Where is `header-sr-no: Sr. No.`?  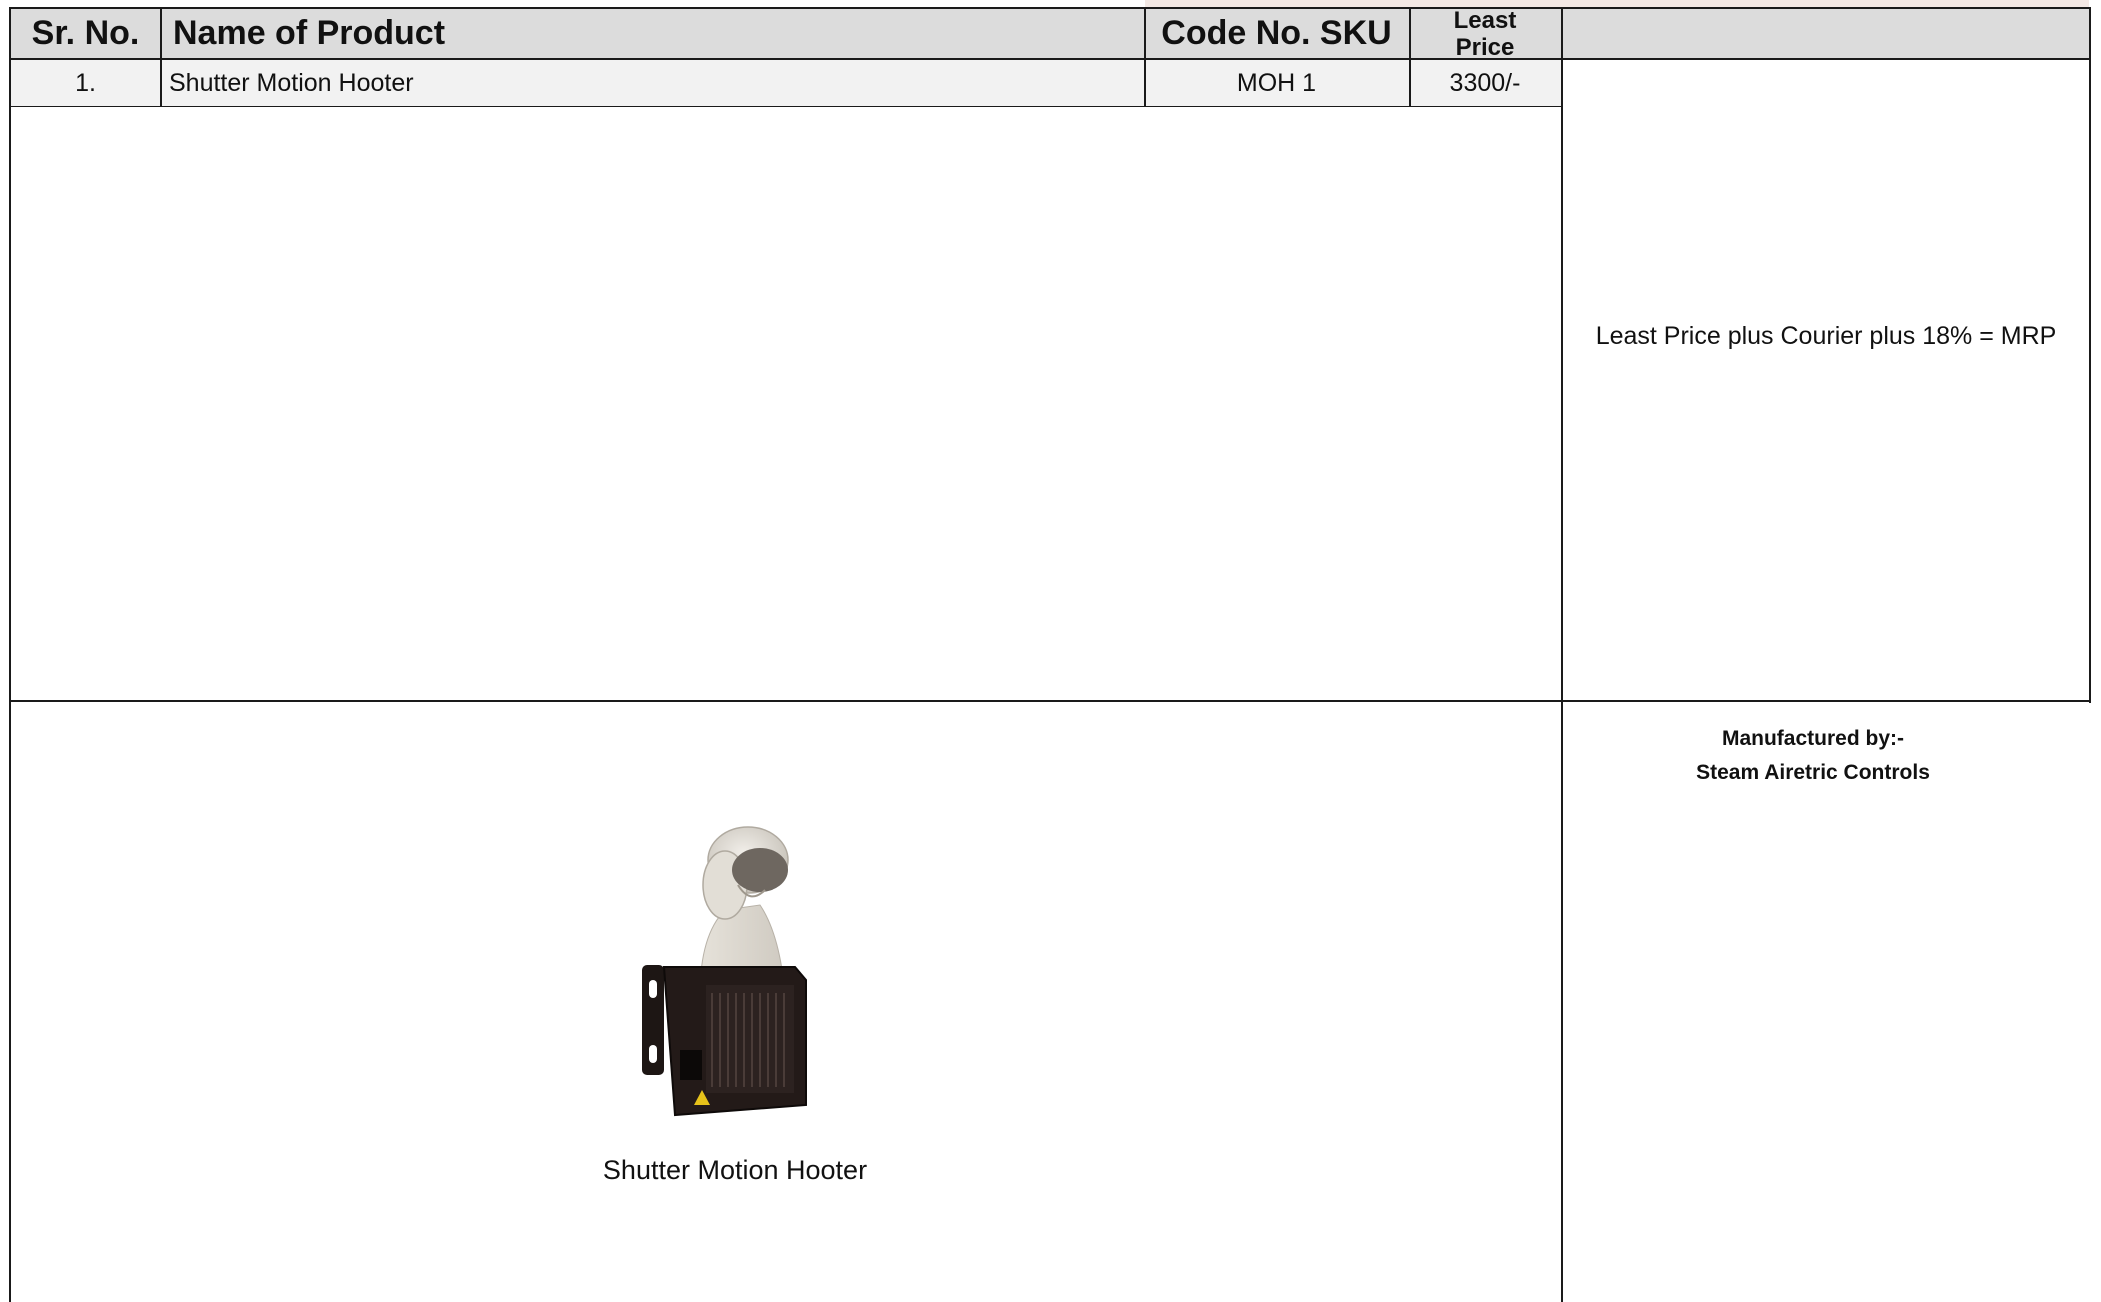 header-sr-no: Sr. No. is located at coordinates (85, 33).